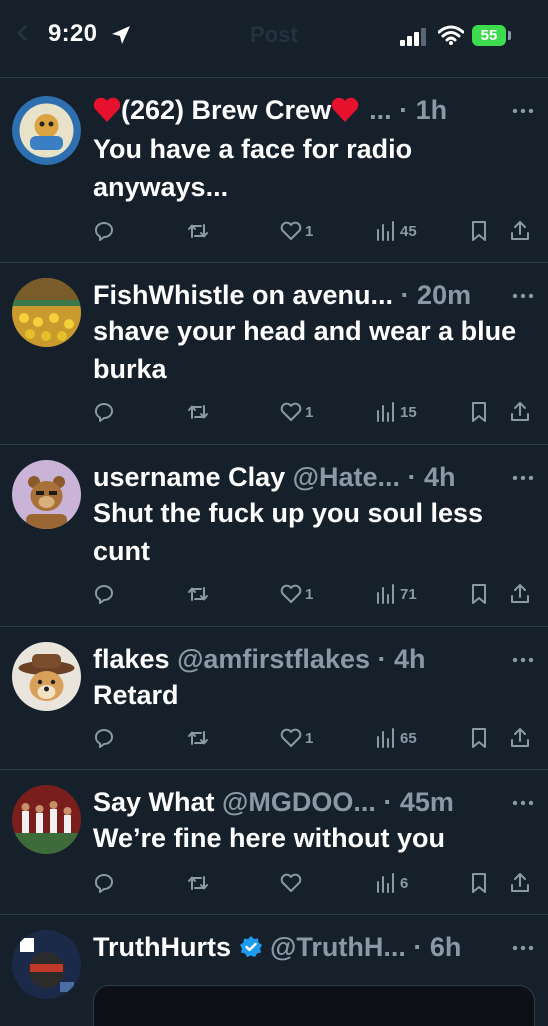 The width and height of the screenshot is (548, 1026). I want to click on reply-tweet: TruthHurts @TruthH... · 6h, so click(274, 970).